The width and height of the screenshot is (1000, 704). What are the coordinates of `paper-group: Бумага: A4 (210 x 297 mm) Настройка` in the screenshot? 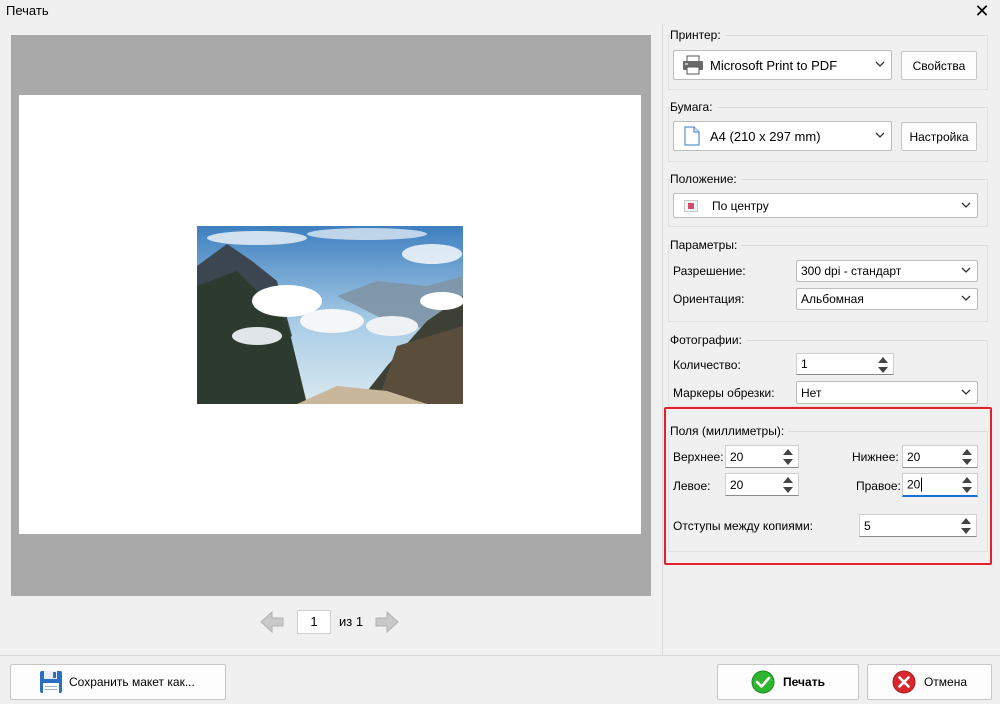 It's located at (828, 131).